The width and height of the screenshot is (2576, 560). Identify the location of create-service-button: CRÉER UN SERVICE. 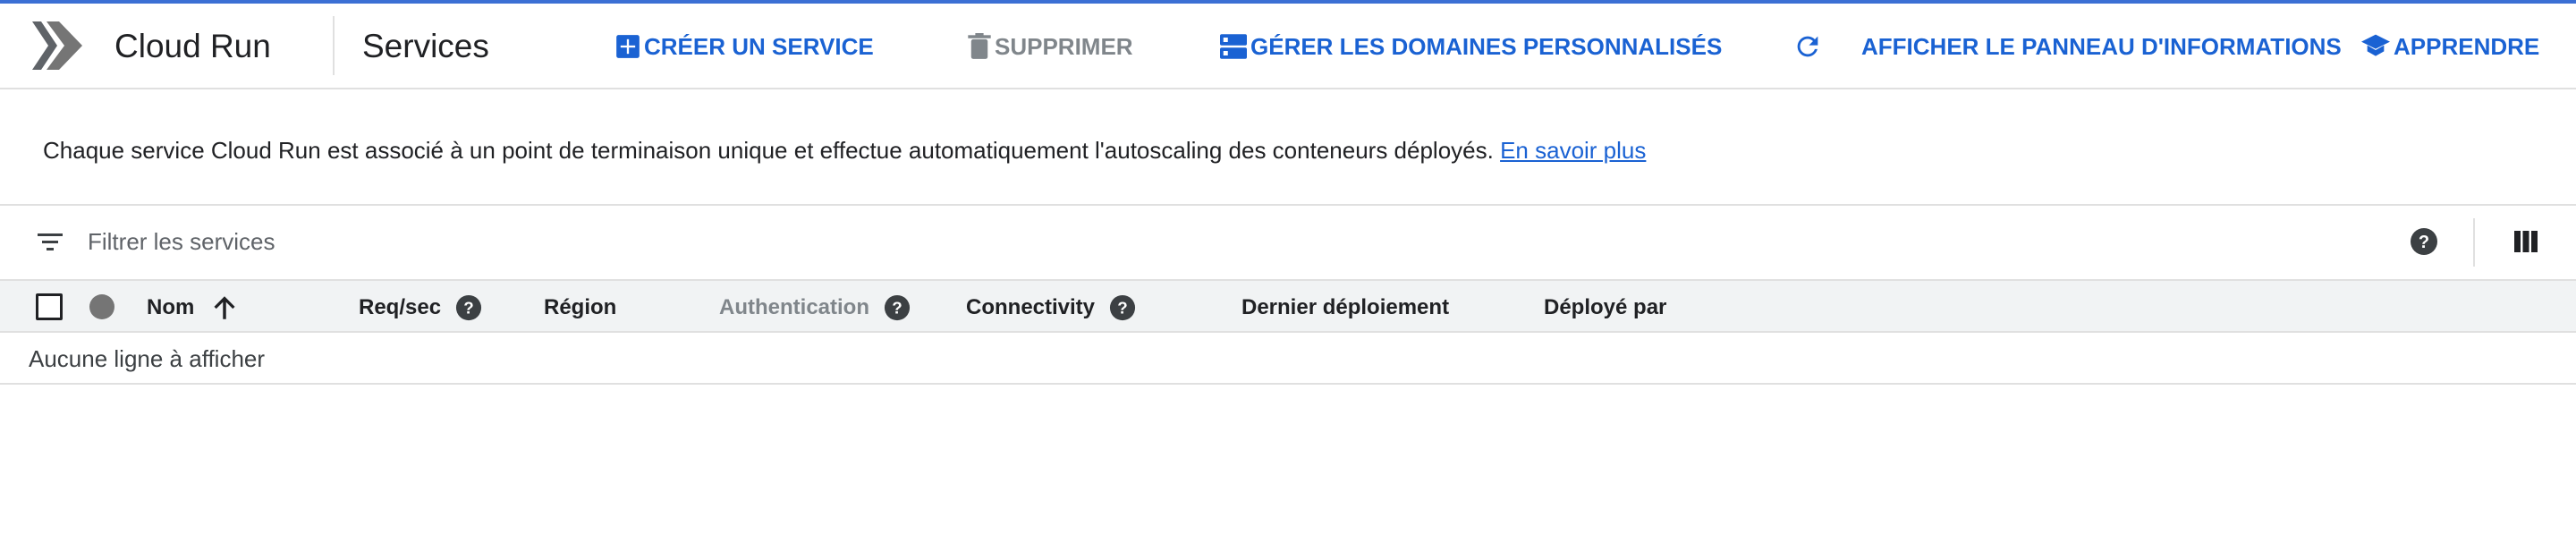
(744, 46).